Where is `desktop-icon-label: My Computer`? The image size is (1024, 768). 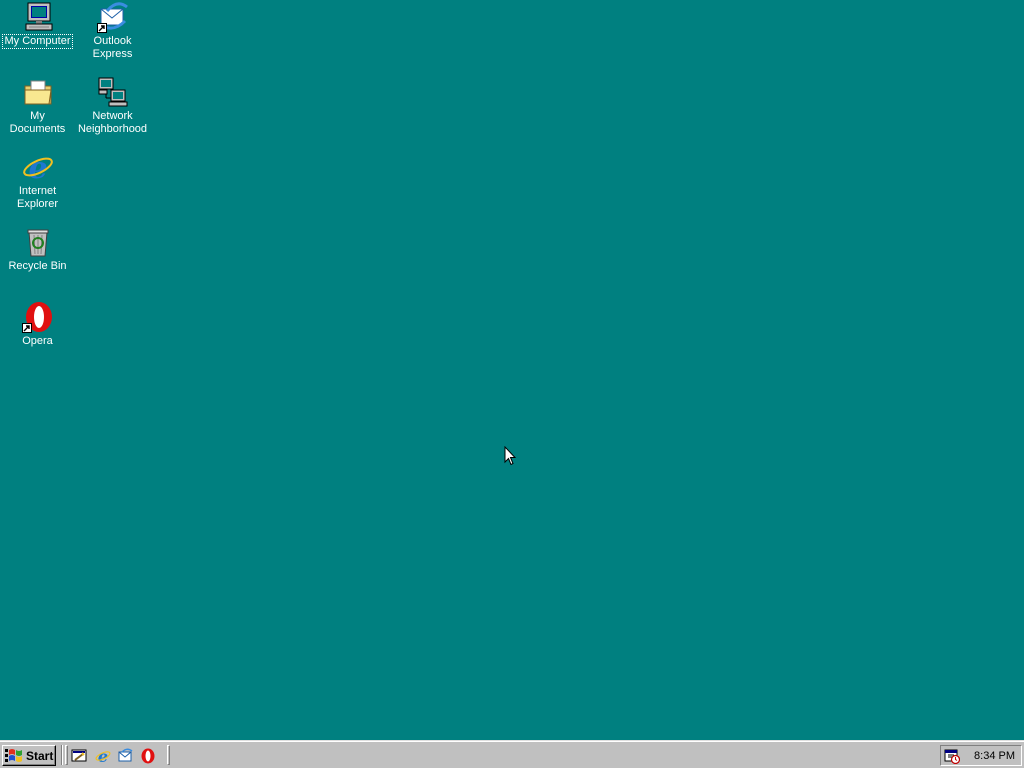
desktop-icon-label: My Computer is located at coordinates (37, 41).